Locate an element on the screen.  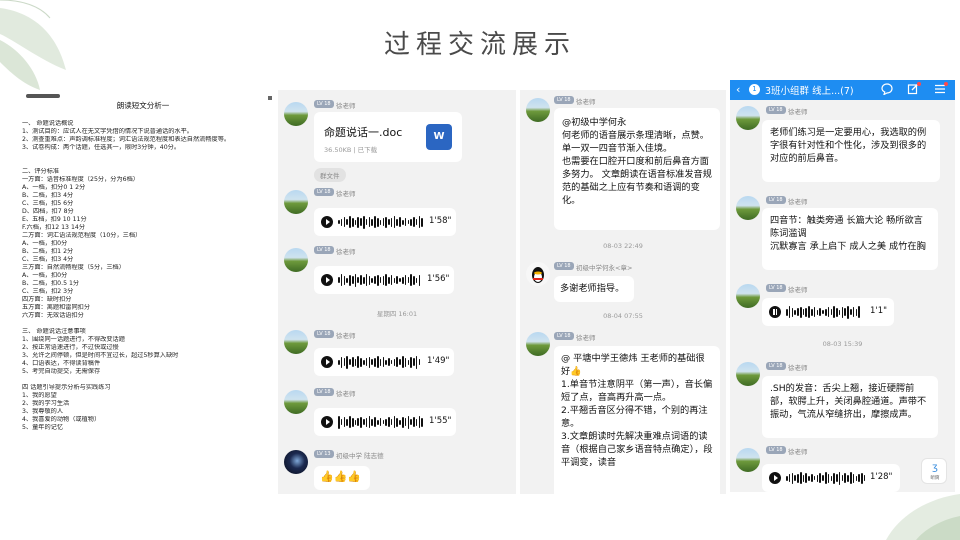
voice-message: 1'56" is located at coordinates (384, 280).